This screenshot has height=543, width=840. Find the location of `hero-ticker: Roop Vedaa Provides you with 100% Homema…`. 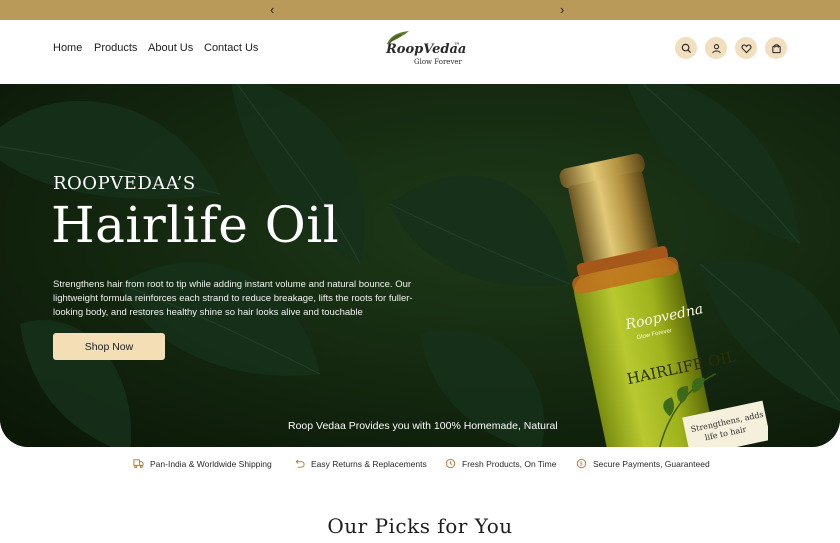

hero-ticker: Roop Vedaa Provides you with 100% Homema… is located at coordinates (423, 426).